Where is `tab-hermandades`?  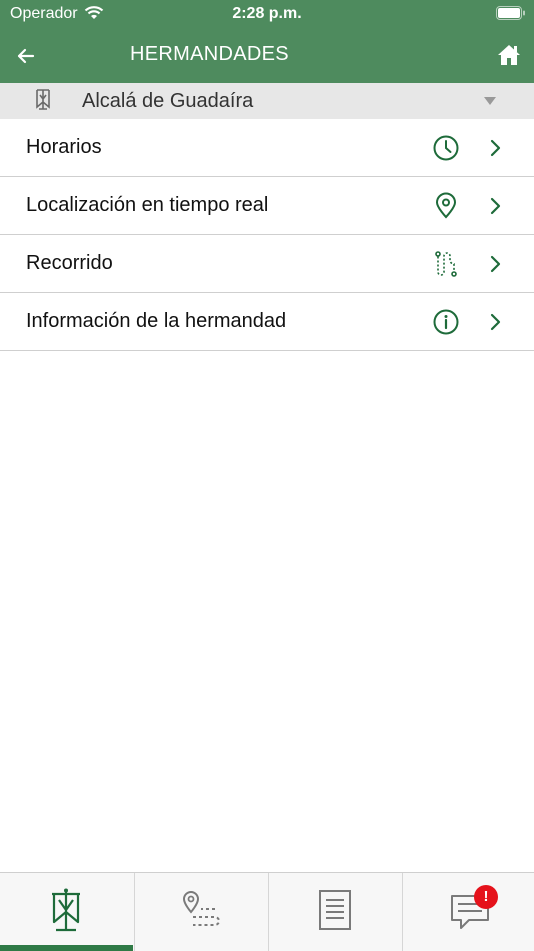 tab-hermandades is located at coordinates (66, 912).